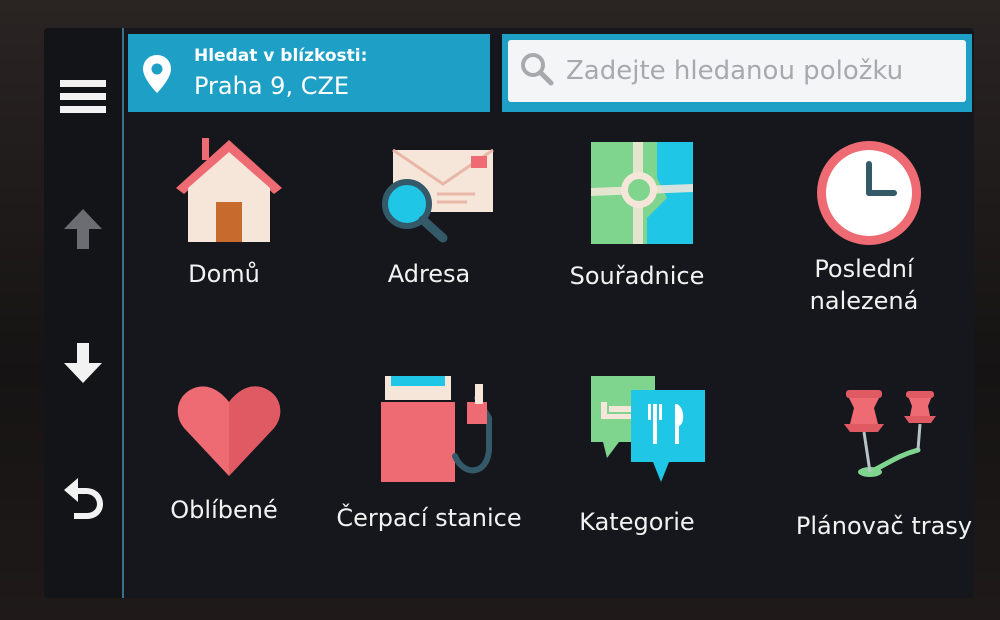 The image size is (1000, 620). What do you see at coordinates (429, 518) in the screenshot?
I see `tile-fuel-stations-label: Čerpací stanice` at bounding box center [429, 518].